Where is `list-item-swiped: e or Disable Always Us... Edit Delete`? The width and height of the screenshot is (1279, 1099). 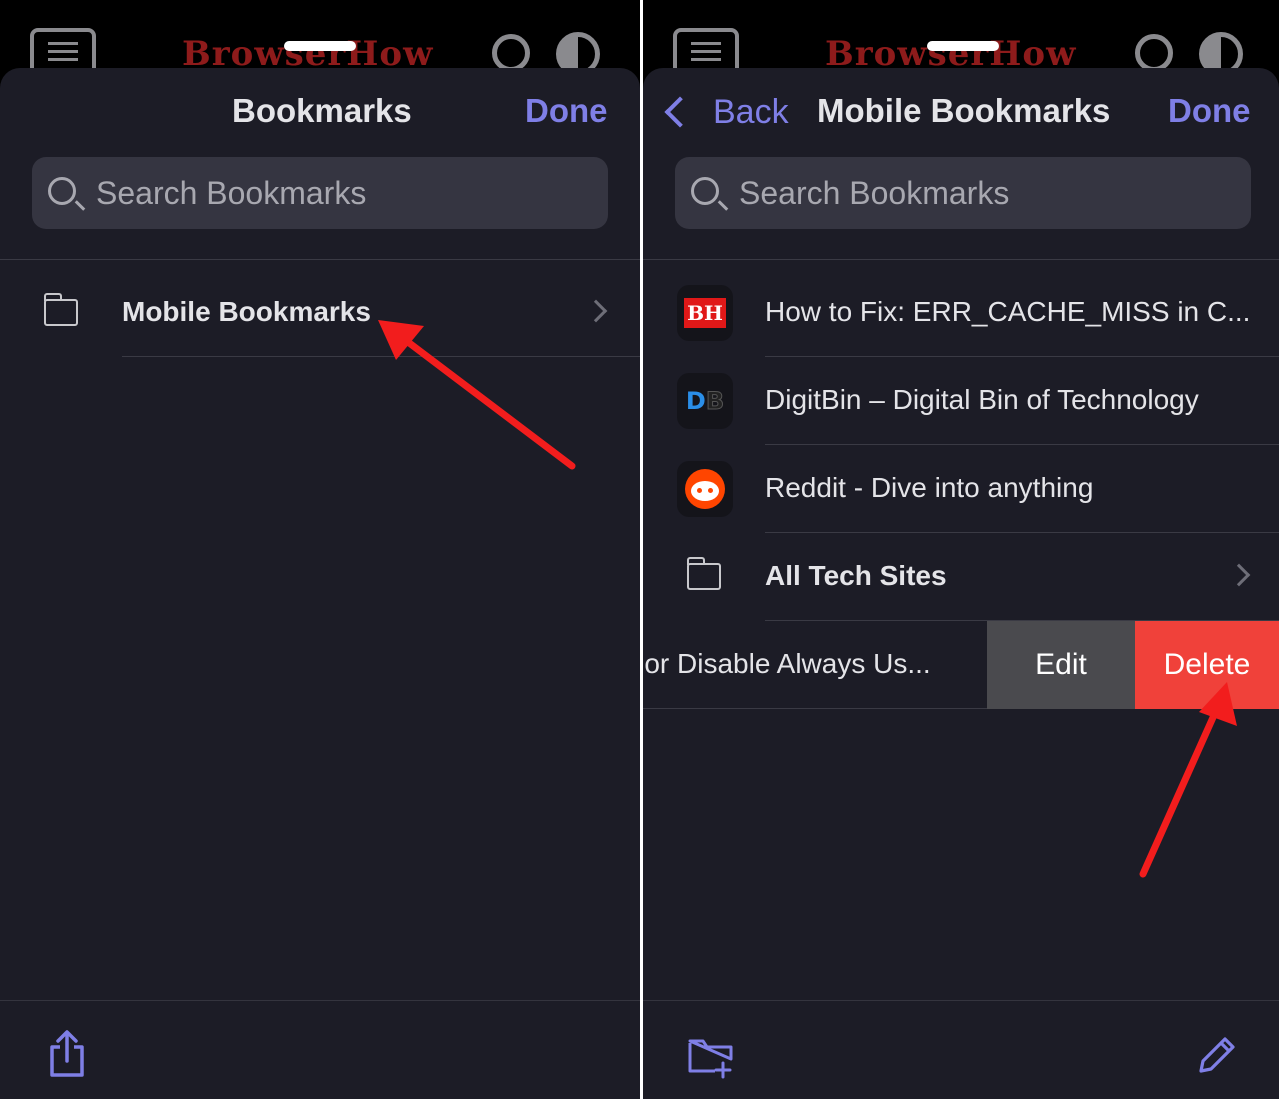
list-item-swiped: e or Disable Always Us... Edit Delete is located at coordinates (961, 665).